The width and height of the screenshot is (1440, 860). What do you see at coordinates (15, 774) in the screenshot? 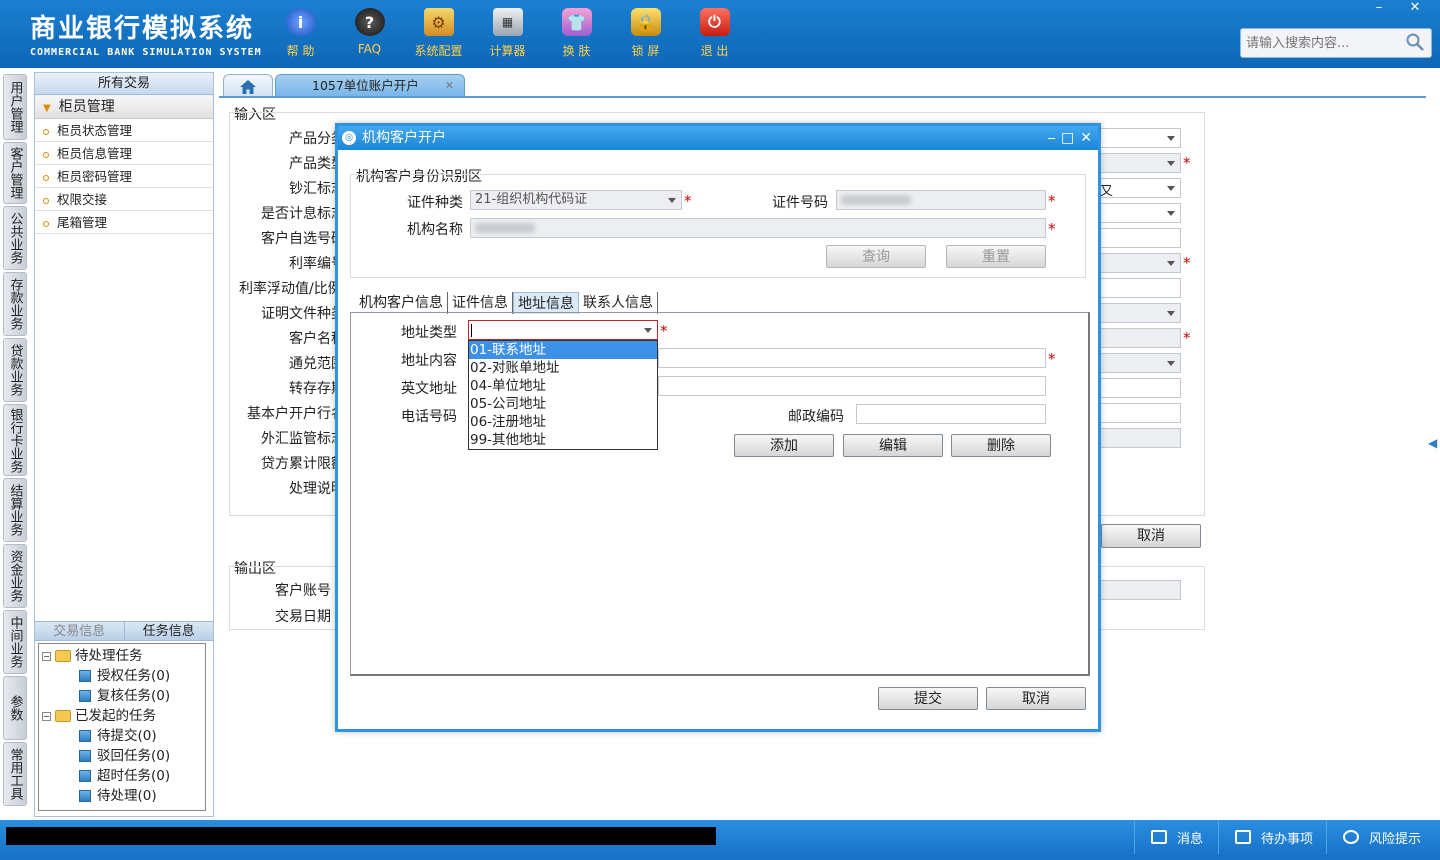
I see `vnav-common-tools: 常用工具` at bounding box center [15, 774].